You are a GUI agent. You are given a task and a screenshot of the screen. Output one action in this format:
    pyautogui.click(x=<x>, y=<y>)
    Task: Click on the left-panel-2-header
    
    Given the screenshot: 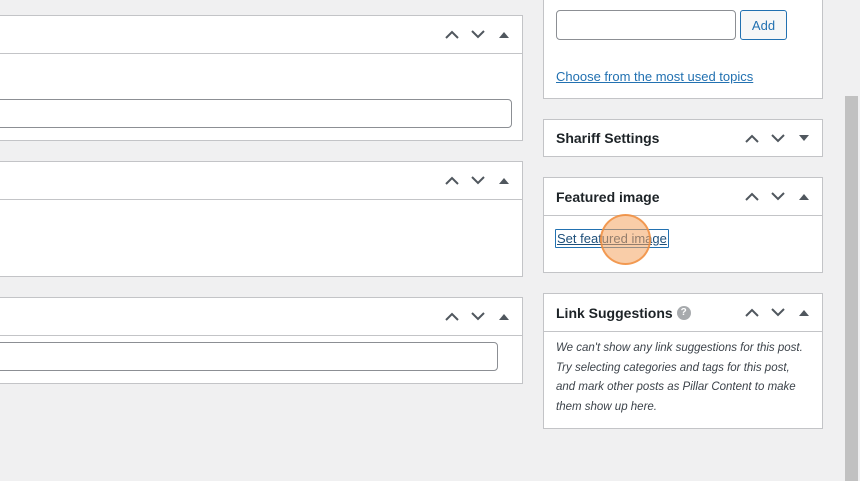 What is the action you would take?
    pyautogui.click(x=261, y=181)
    